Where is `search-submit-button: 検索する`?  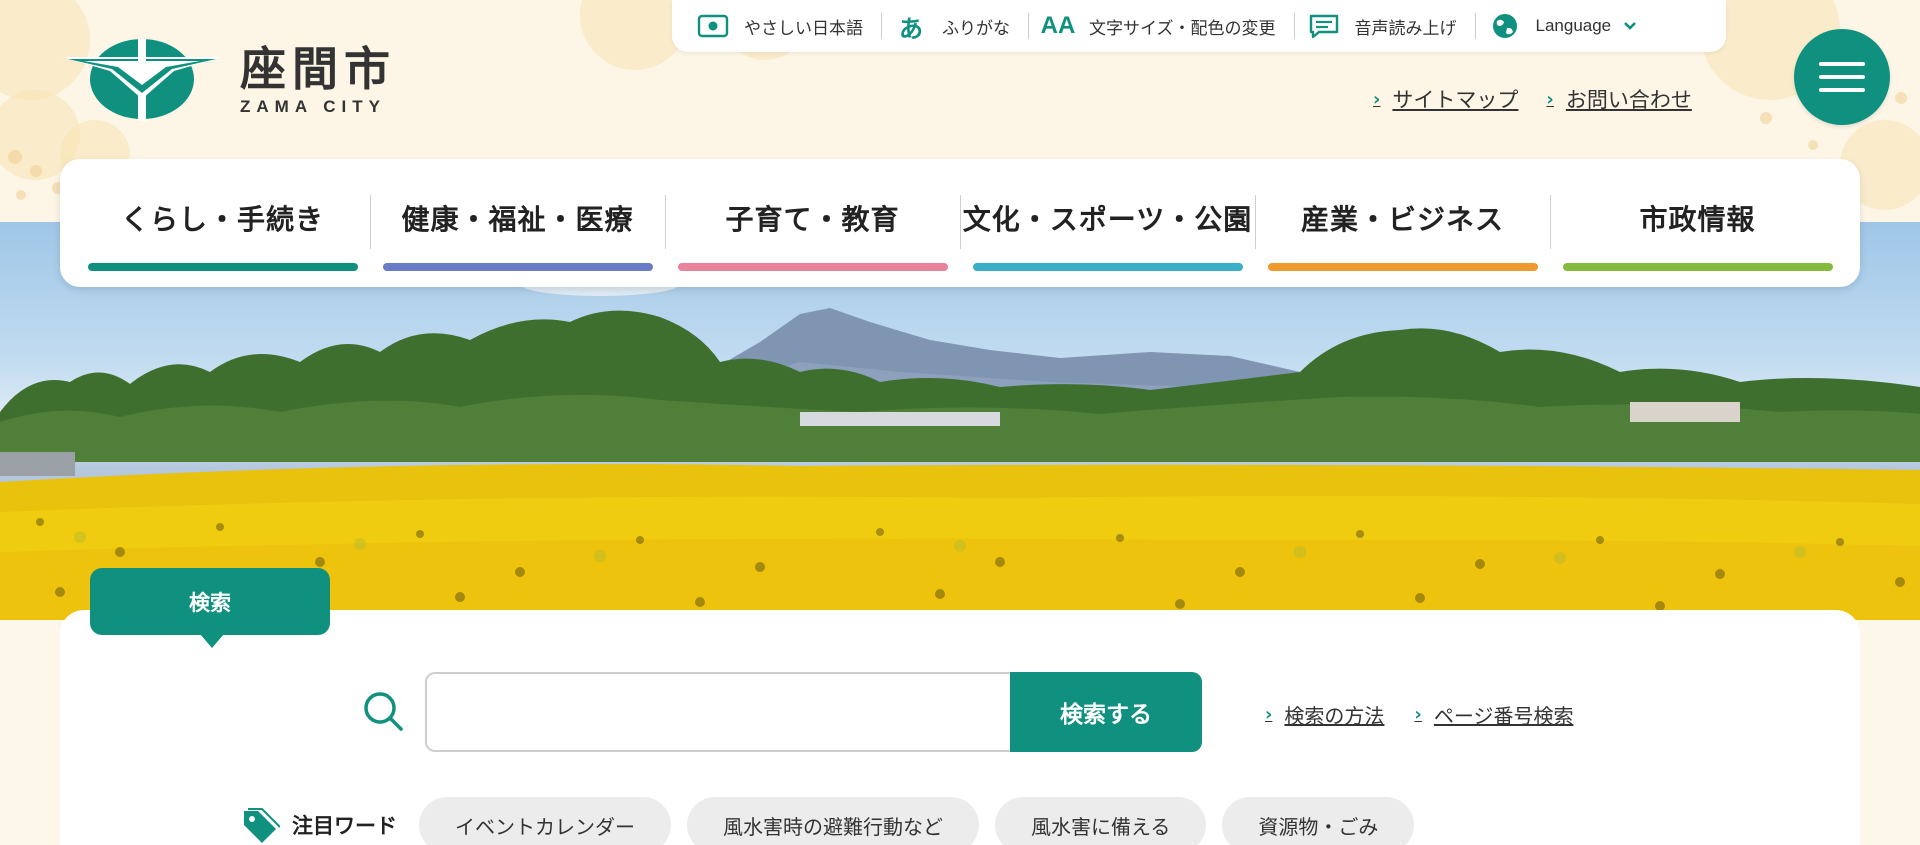
search-submit-button: 検索する is located at coordinates (1106, 712).